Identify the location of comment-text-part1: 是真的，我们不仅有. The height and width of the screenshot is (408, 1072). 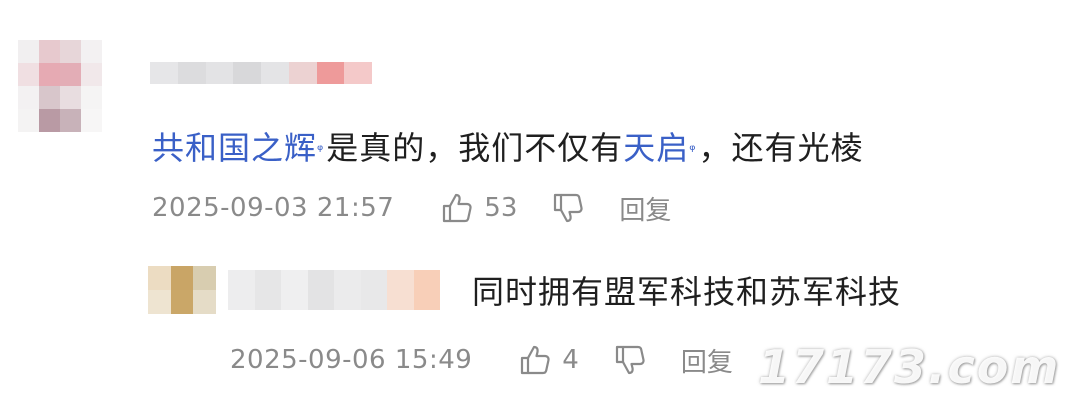
(475, 148).